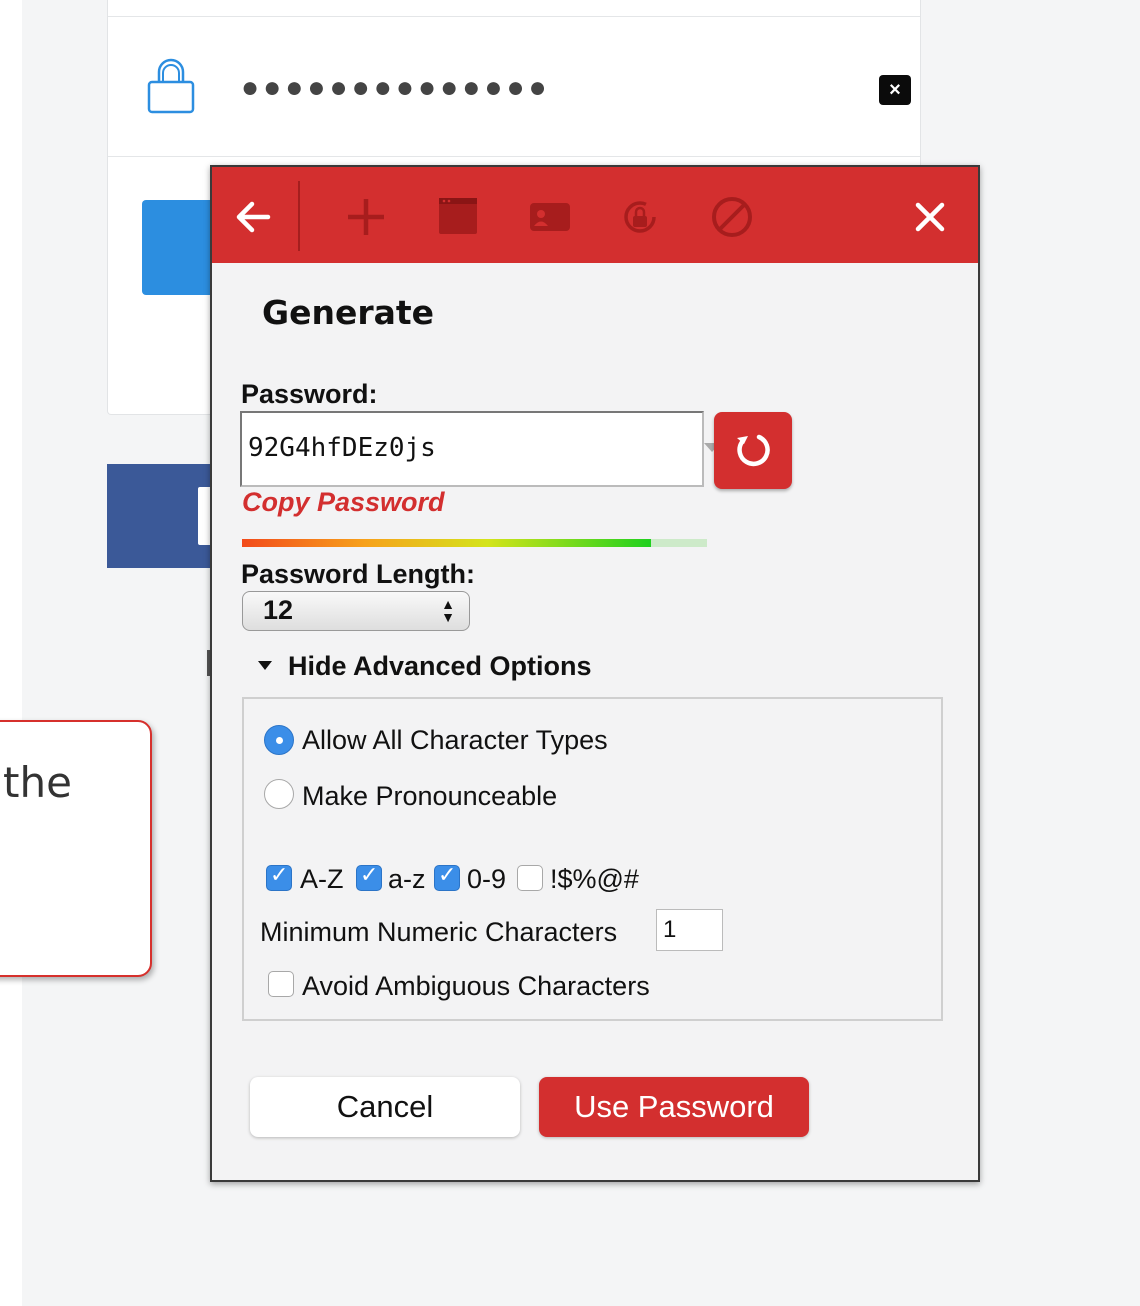 The width and height of the screenshot is (1140, 1306). Describe the element at coordinates (594, 879) in the screenshot. I see `symbols-label: !$%@#` at that location.